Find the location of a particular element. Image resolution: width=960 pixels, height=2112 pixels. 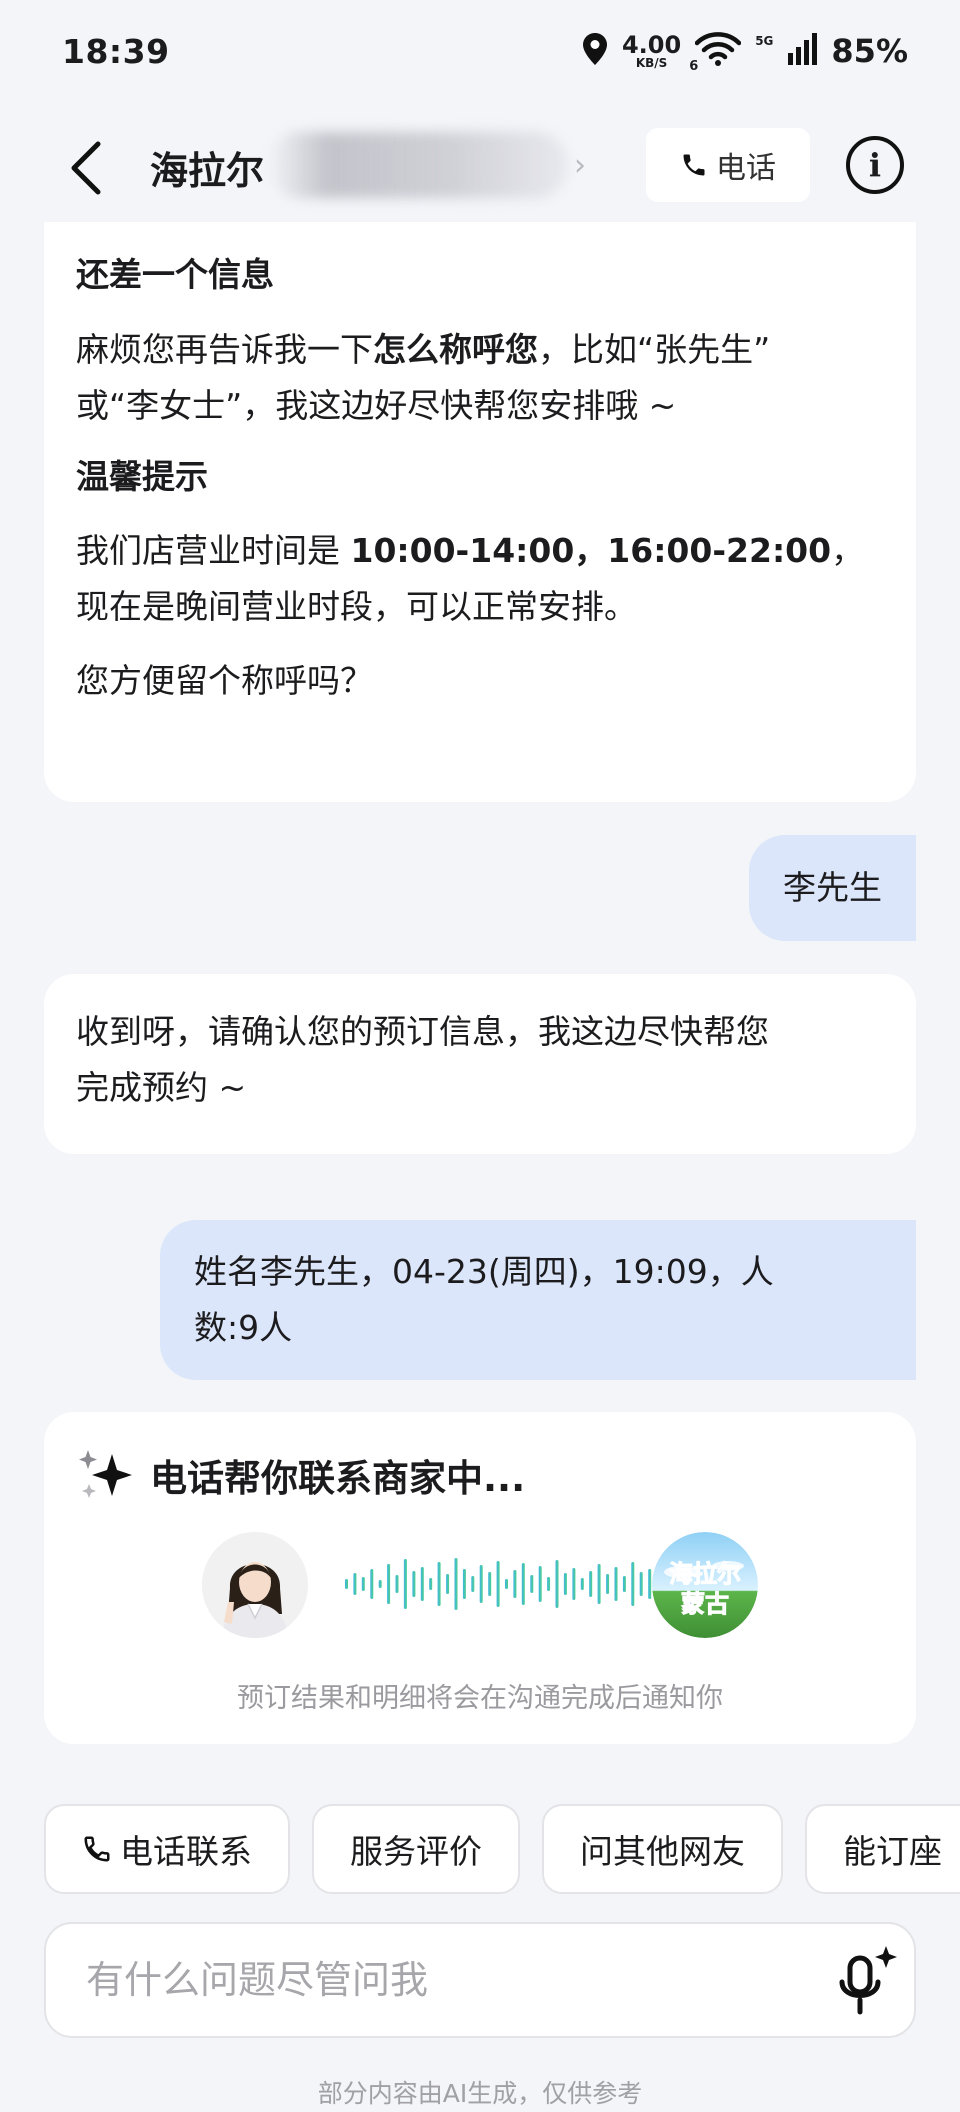

message-input-box is located at coordinates (480, 1980).